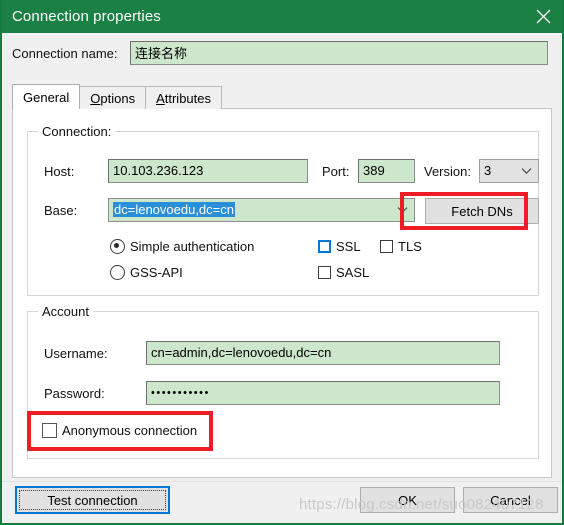 The height and width of the screenshot is (525, 564). I want to click on fetch-dns-label: Fetch DNs, so click(482, 211).